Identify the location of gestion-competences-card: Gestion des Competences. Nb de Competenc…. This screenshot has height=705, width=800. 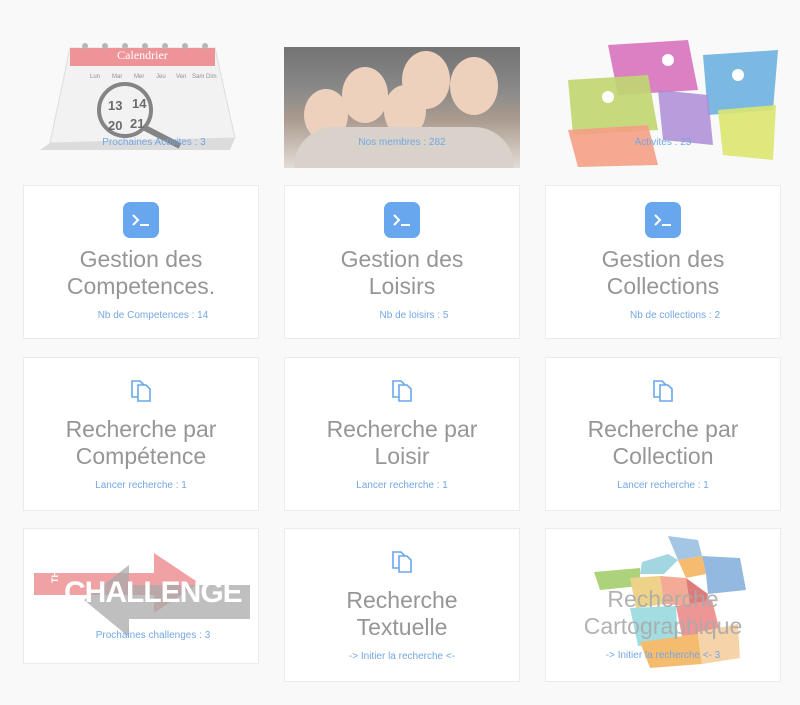
(141, 262).